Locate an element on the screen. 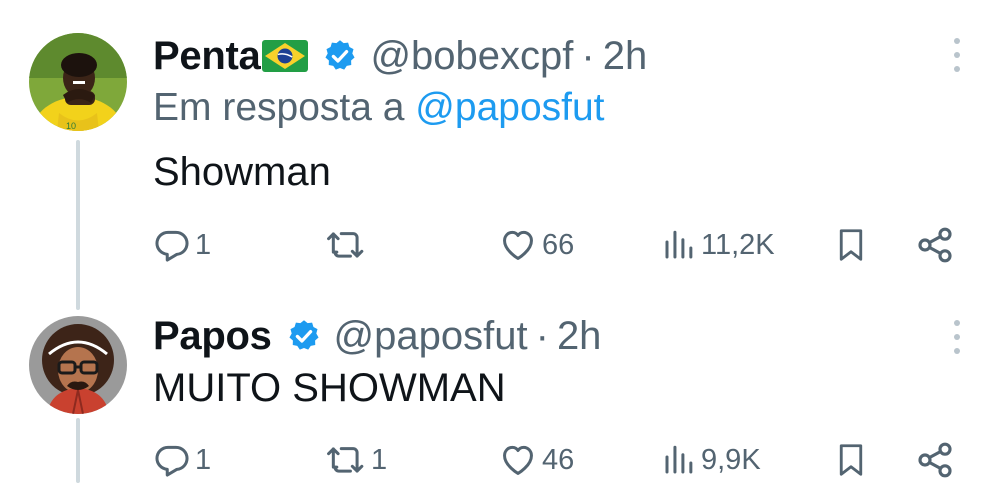 Image resolution: width=1000 pixels, height=483 pixels. like-button: 66 is located at coordinates (536, 245).